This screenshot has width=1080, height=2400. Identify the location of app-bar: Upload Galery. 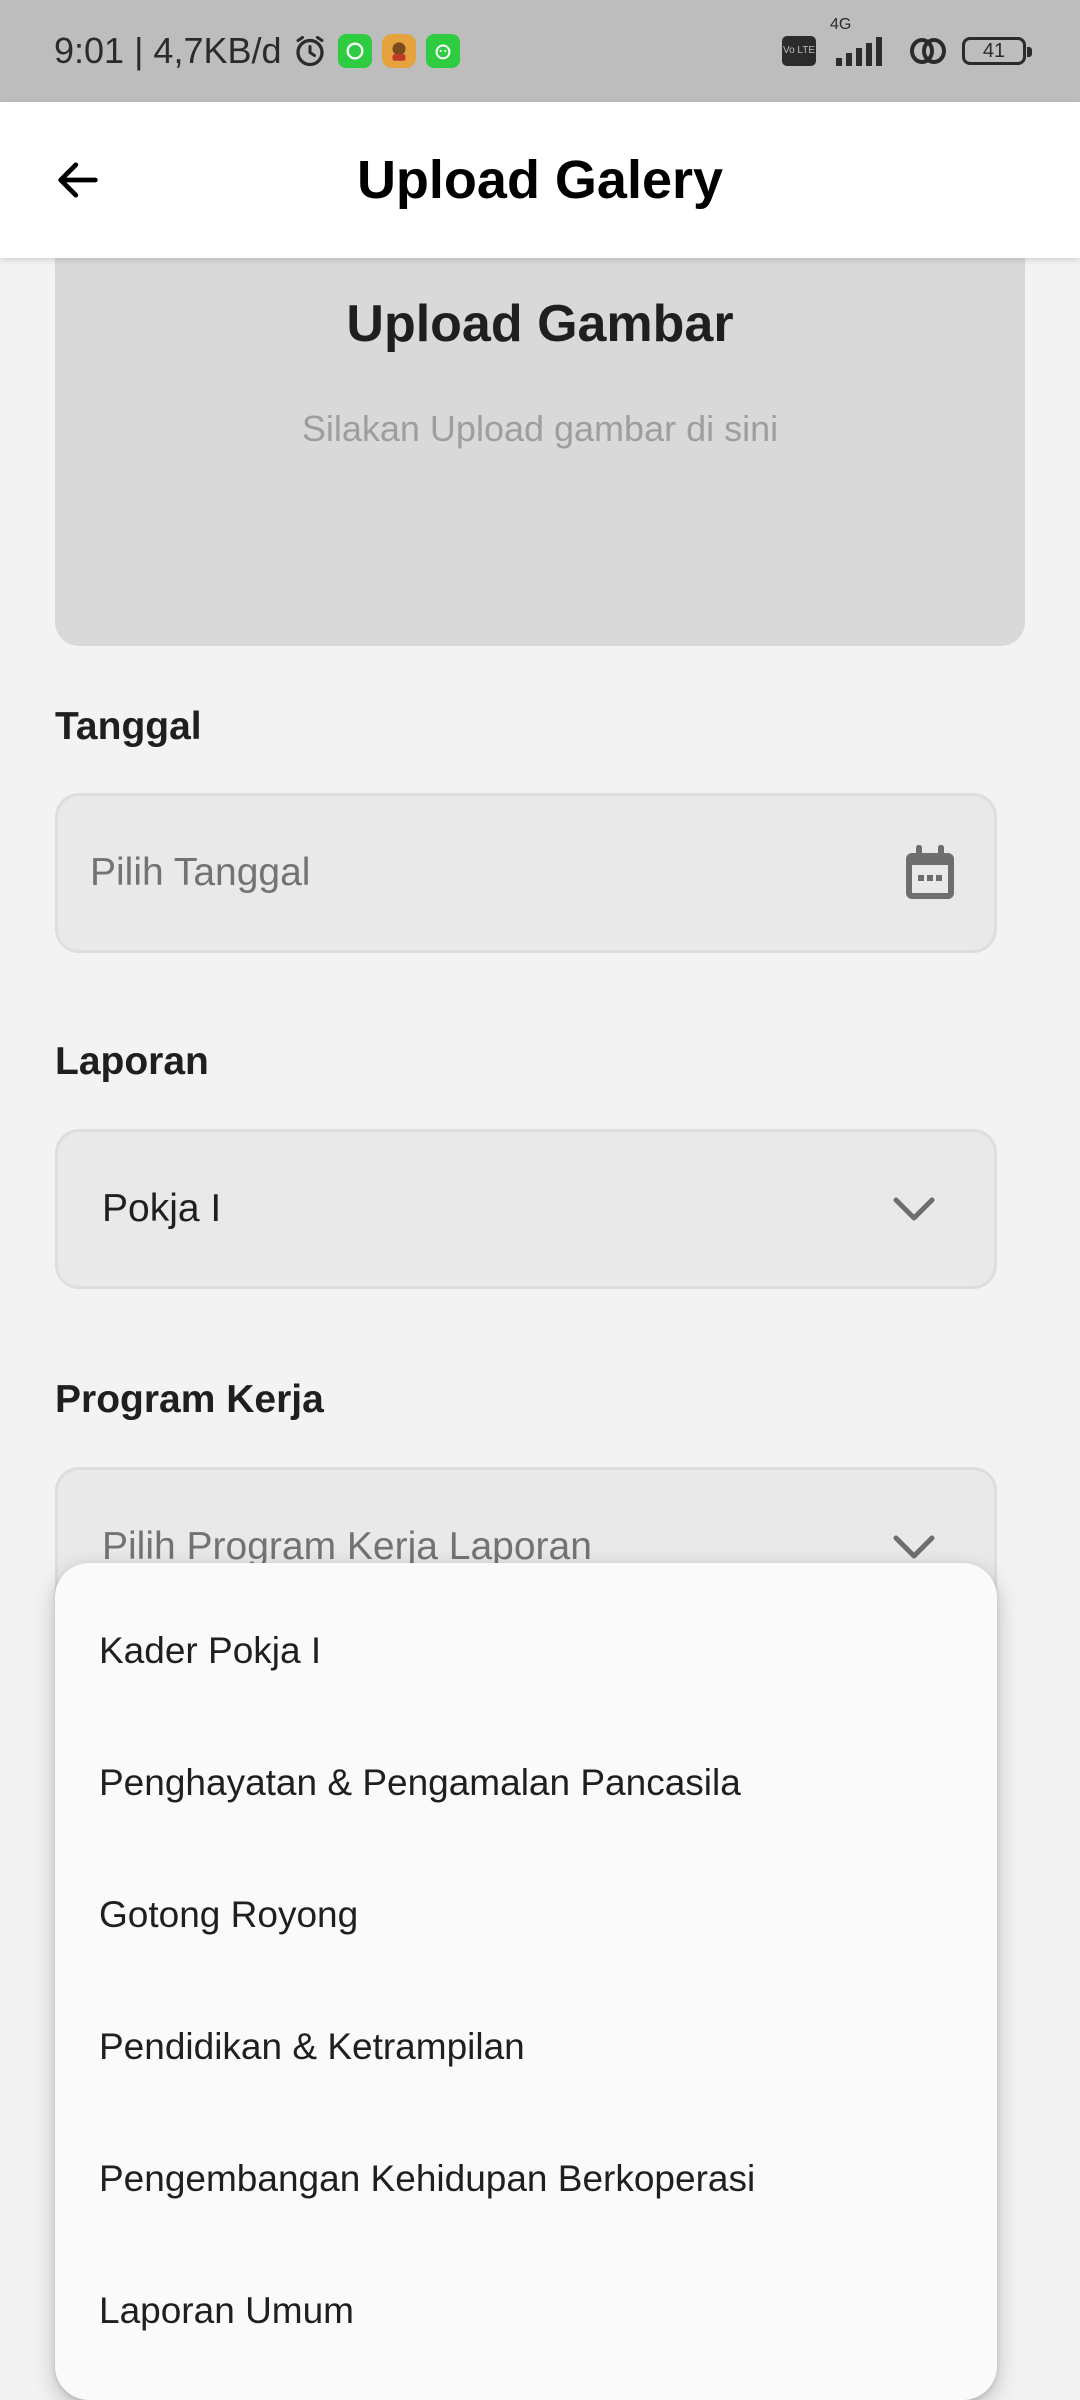
(540, 180).